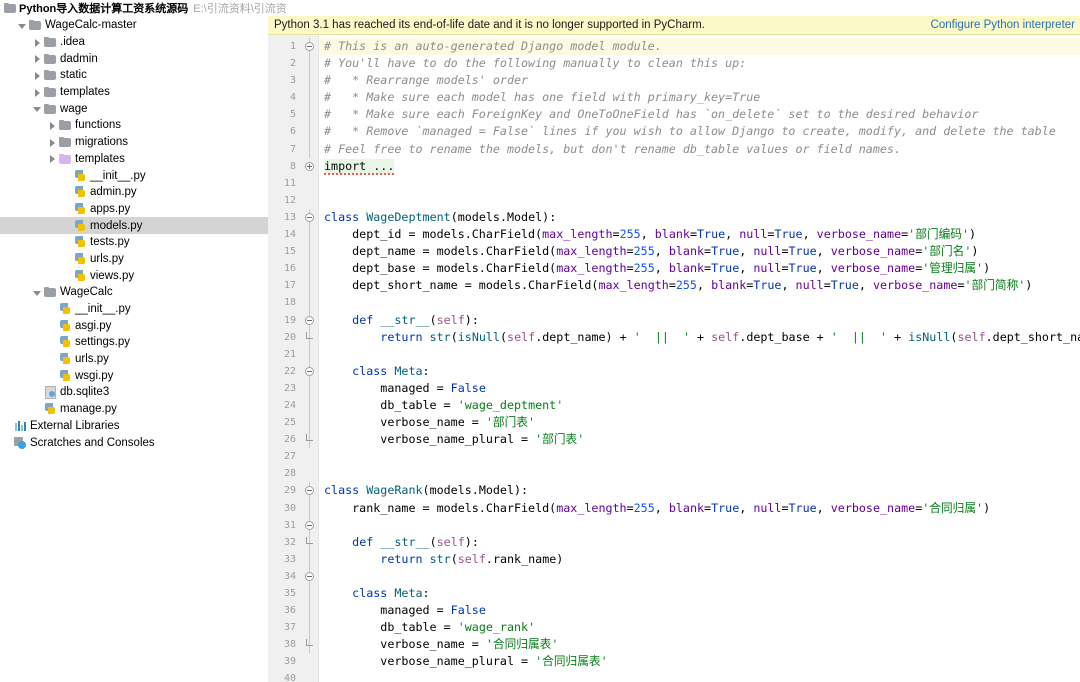 This screenshot has width=1080, height=682. What do you see at coordinates (699, 490) in the screenshot?
I see `code-line: class WageRank(models.Model):` at bounding box center [699, 490].